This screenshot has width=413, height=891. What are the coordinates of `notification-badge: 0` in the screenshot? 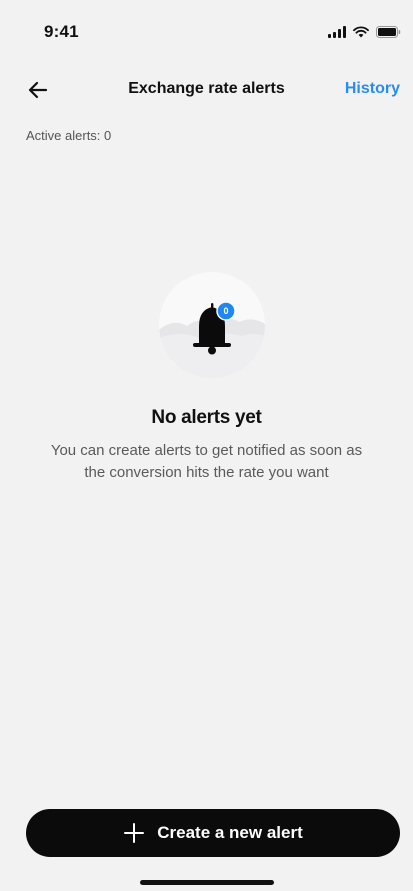 It's located at (226, 311).